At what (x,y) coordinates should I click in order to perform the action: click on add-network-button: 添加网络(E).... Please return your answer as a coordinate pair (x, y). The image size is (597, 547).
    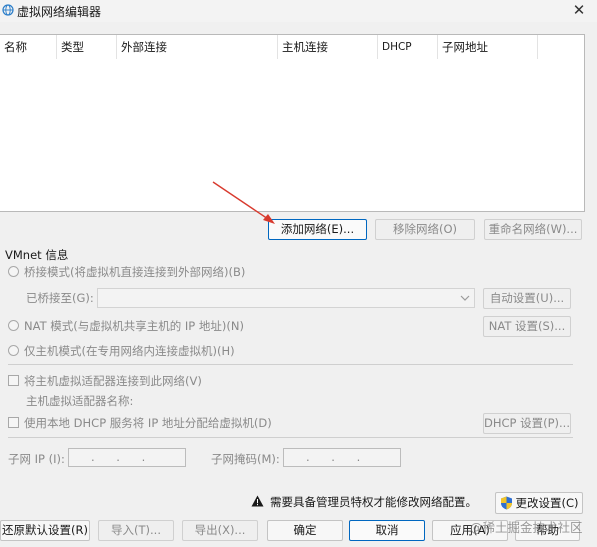
    Looking at the image, I should click on (317, 229).